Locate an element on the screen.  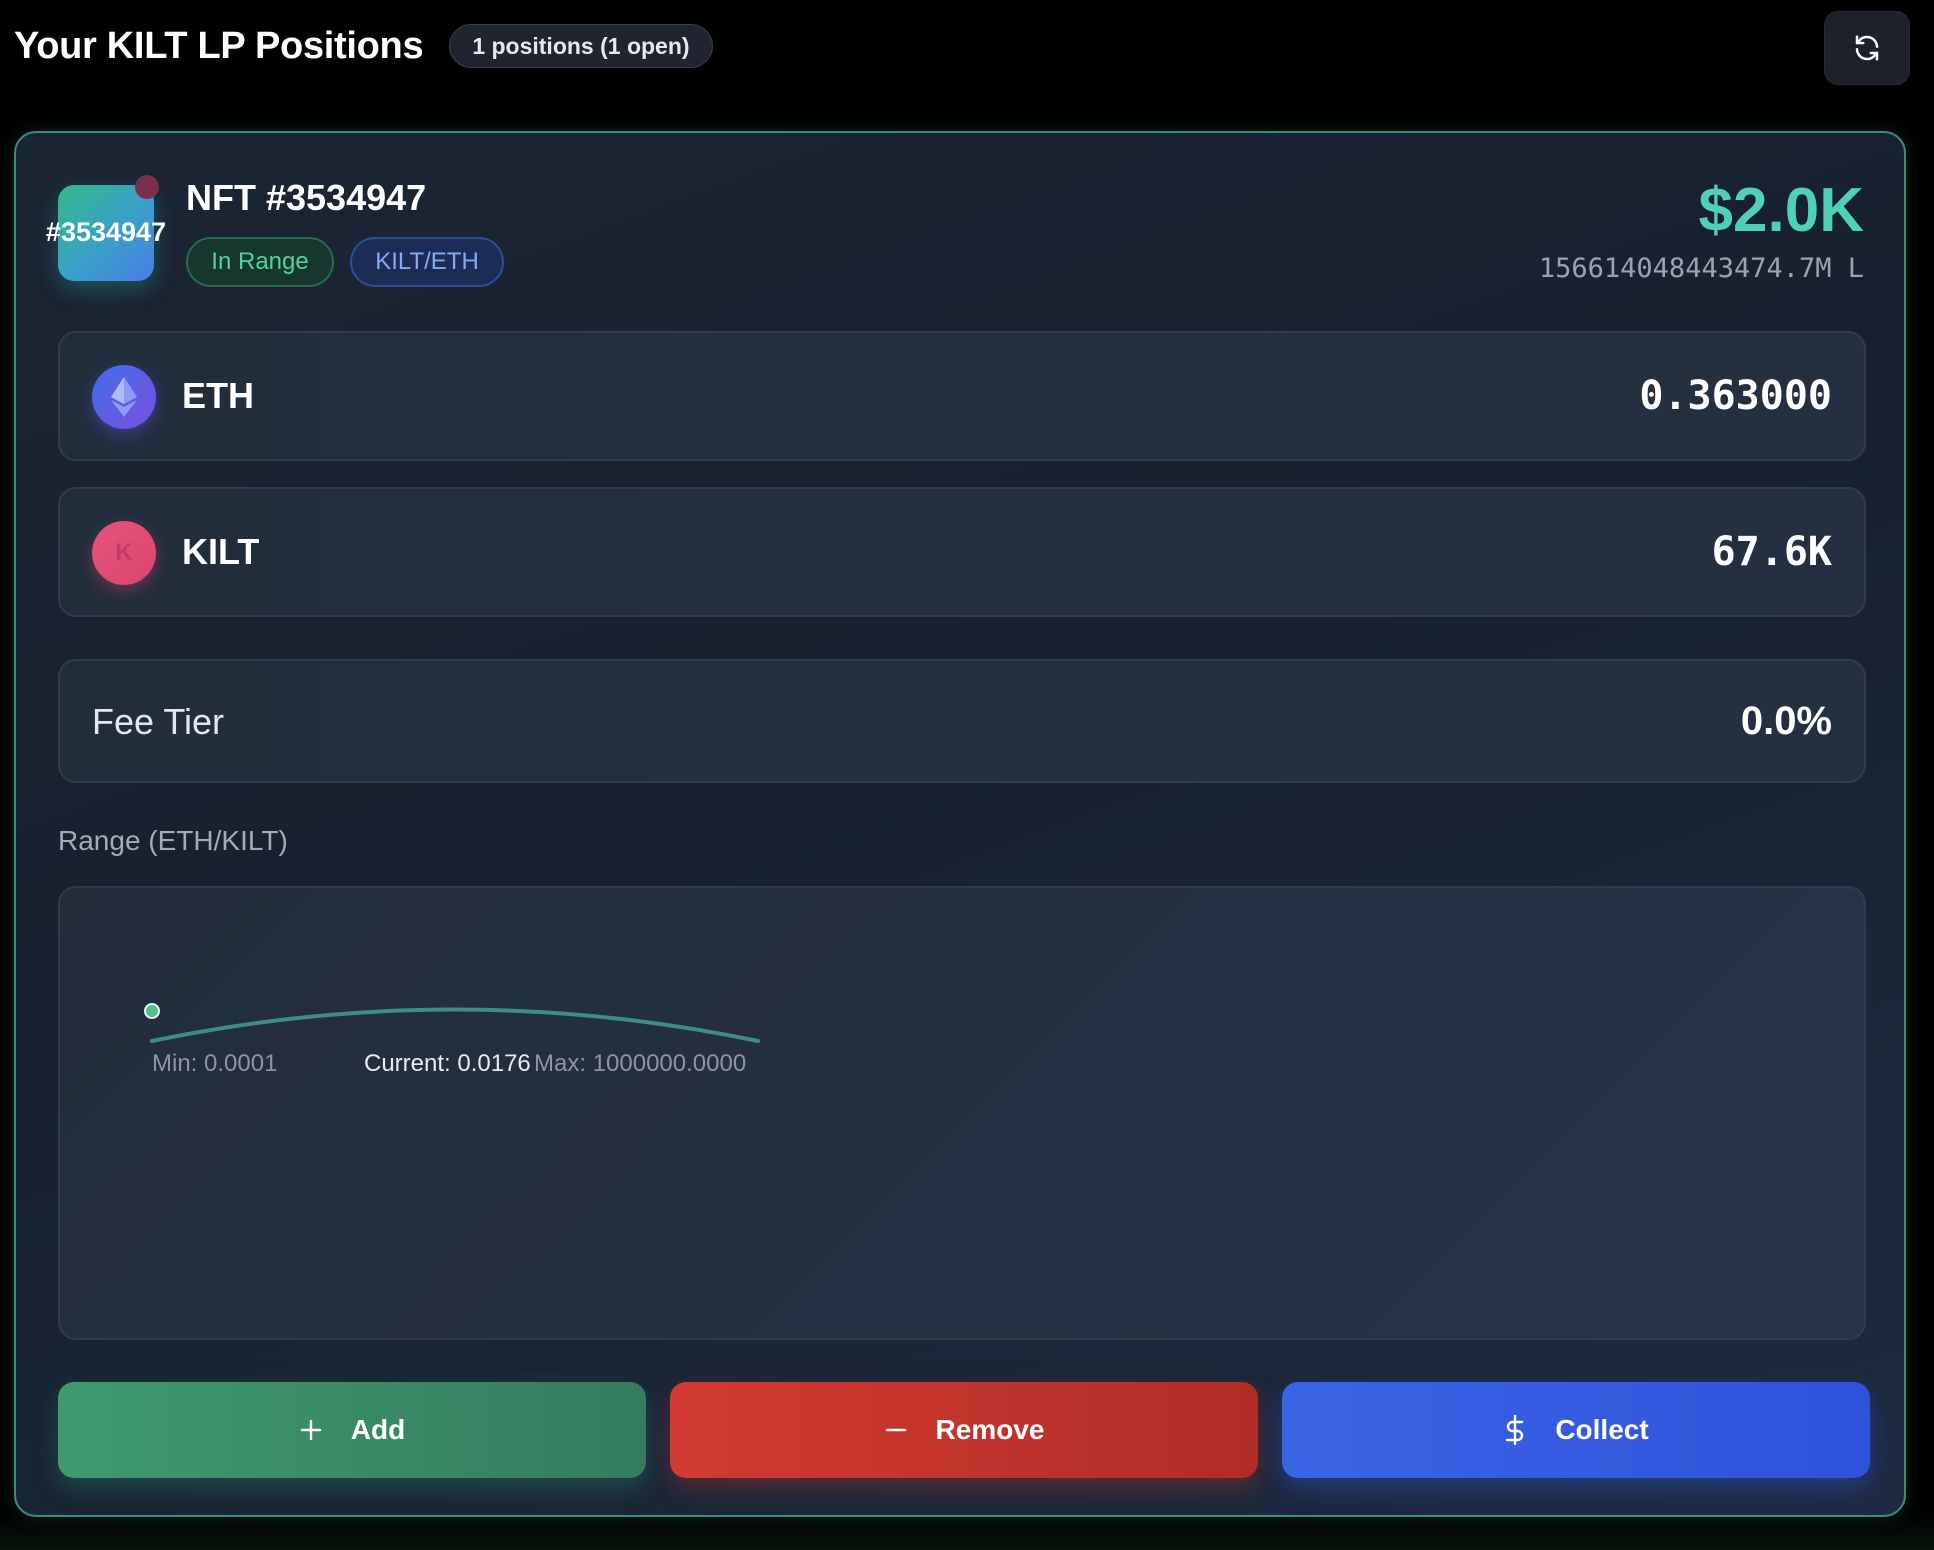
page-title: Your KILT LP Positions is located at coordinates (219, 45).